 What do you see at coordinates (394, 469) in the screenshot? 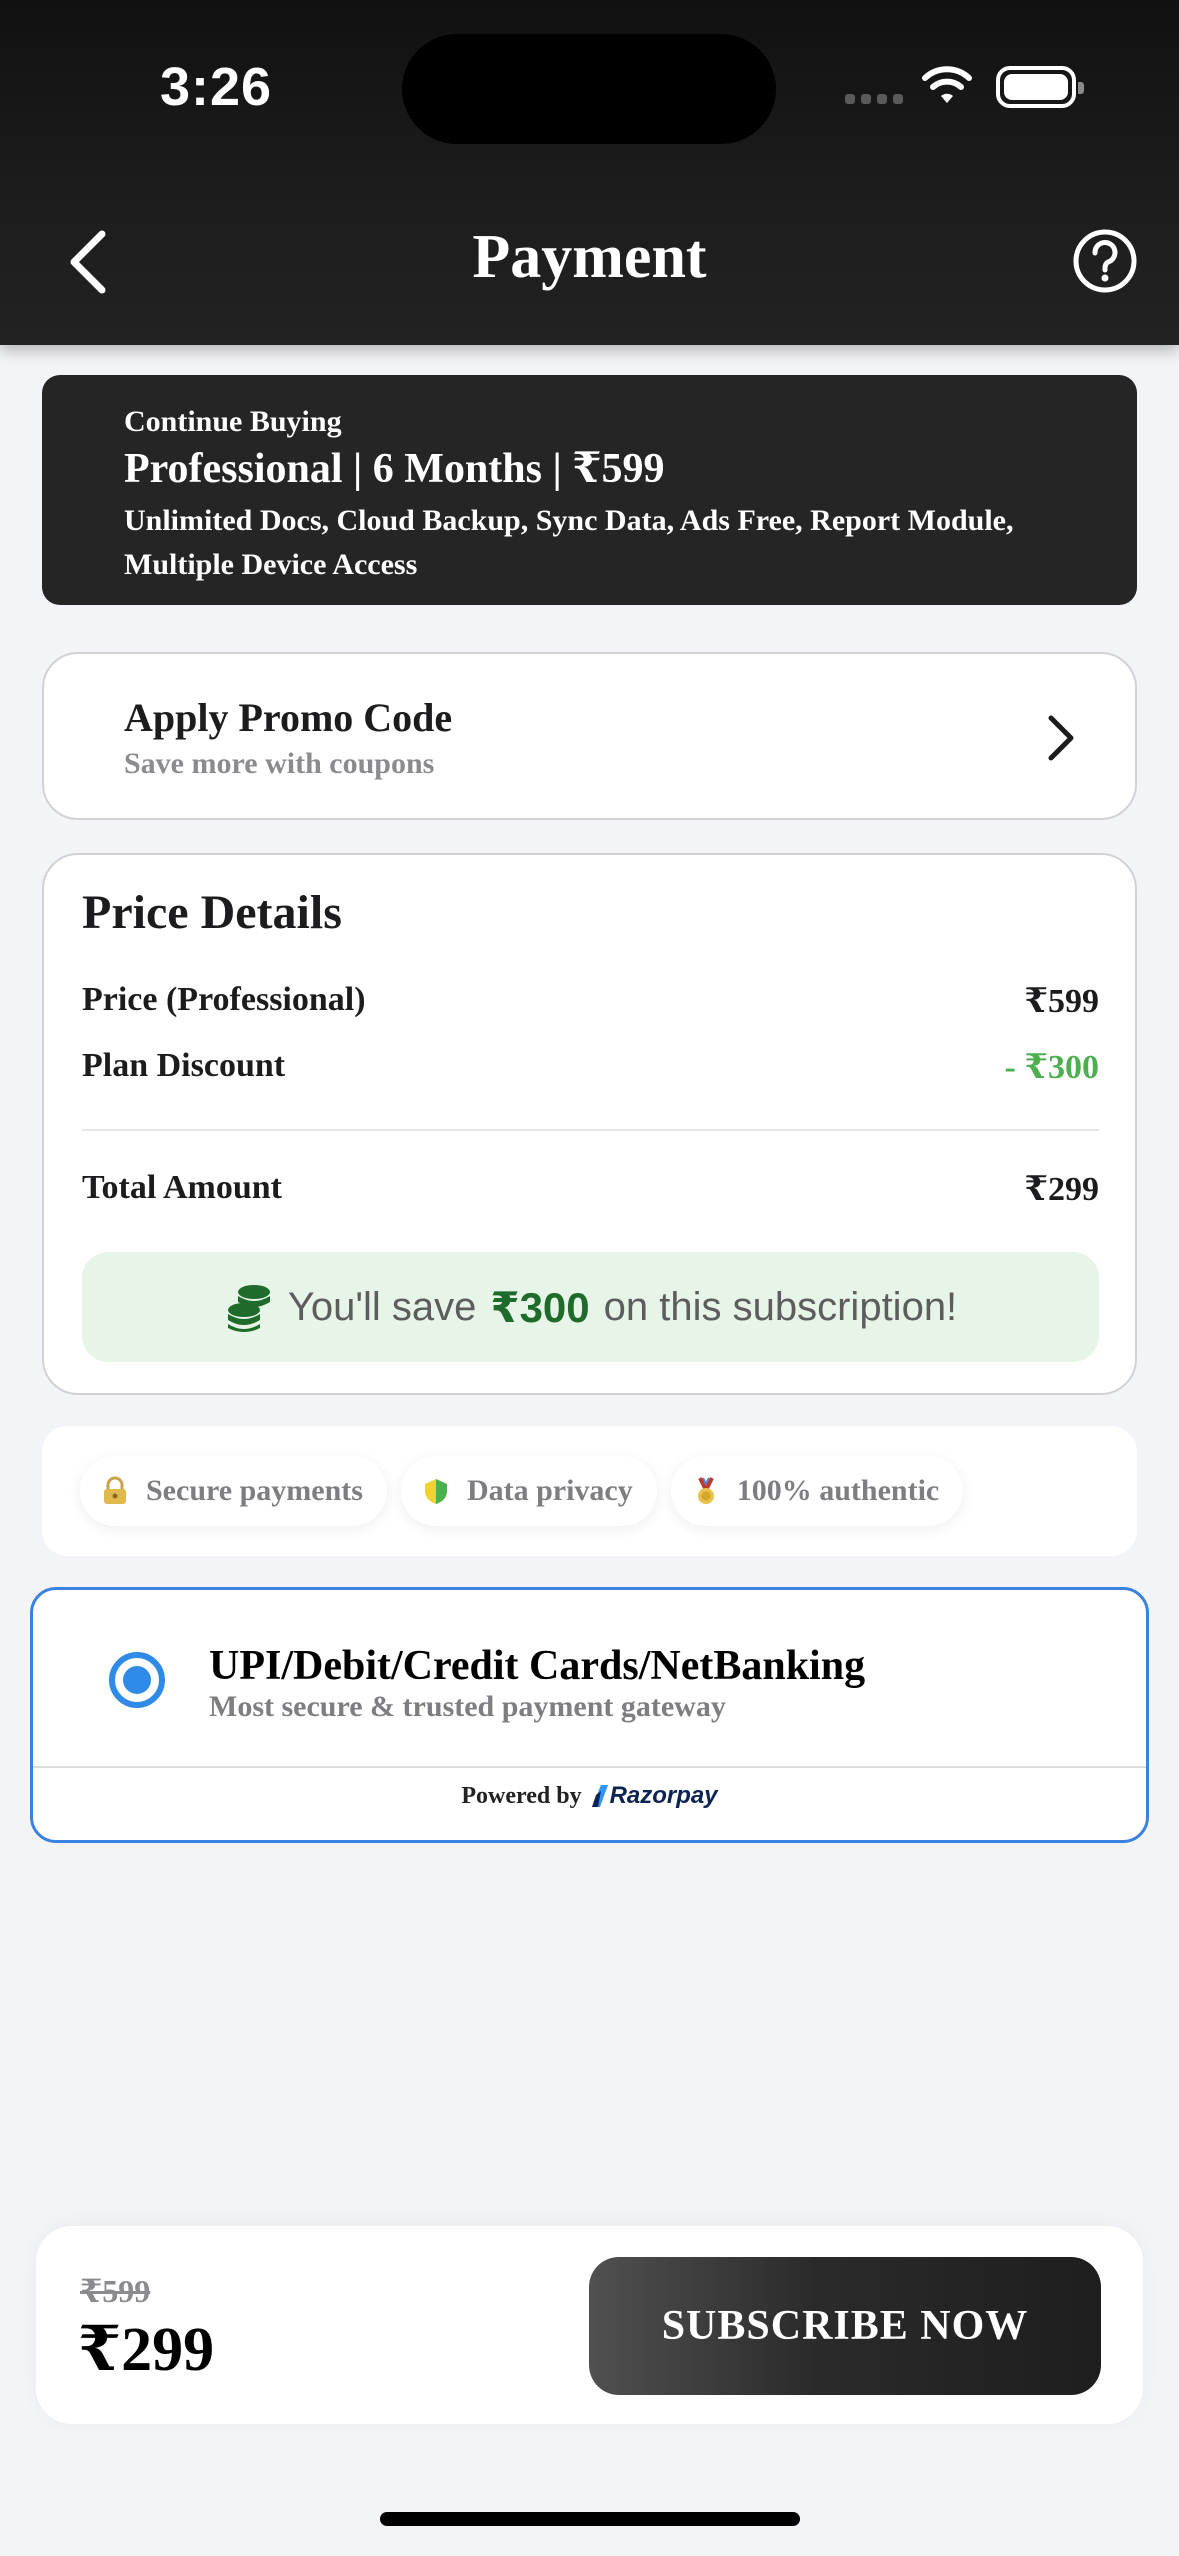
I see `plan-name: Professional | 6 Months | ₹599` at bounding box center [394, 469].